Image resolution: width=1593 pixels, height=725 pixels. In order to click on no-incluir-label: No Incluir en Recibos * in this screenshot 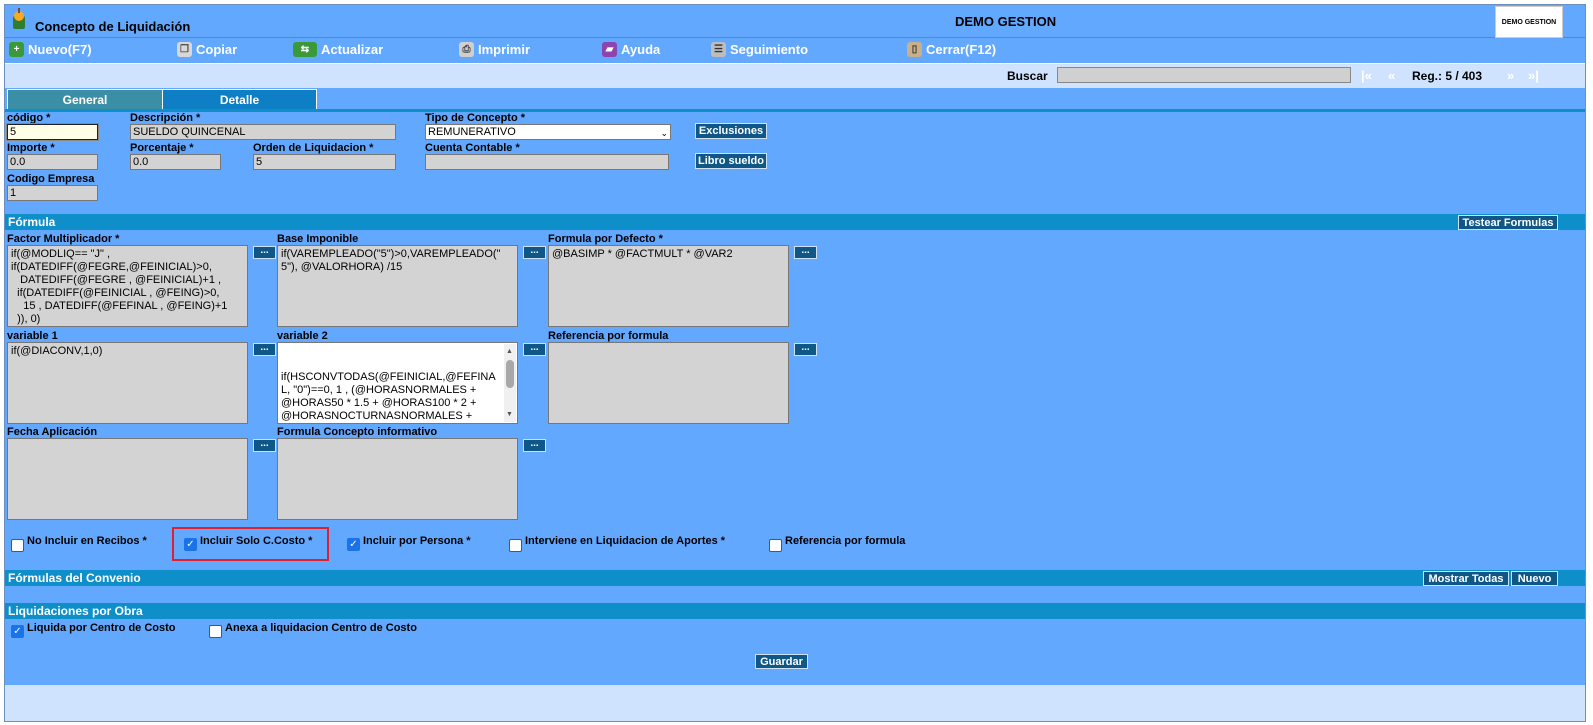, I will do `click(87, 541)`.